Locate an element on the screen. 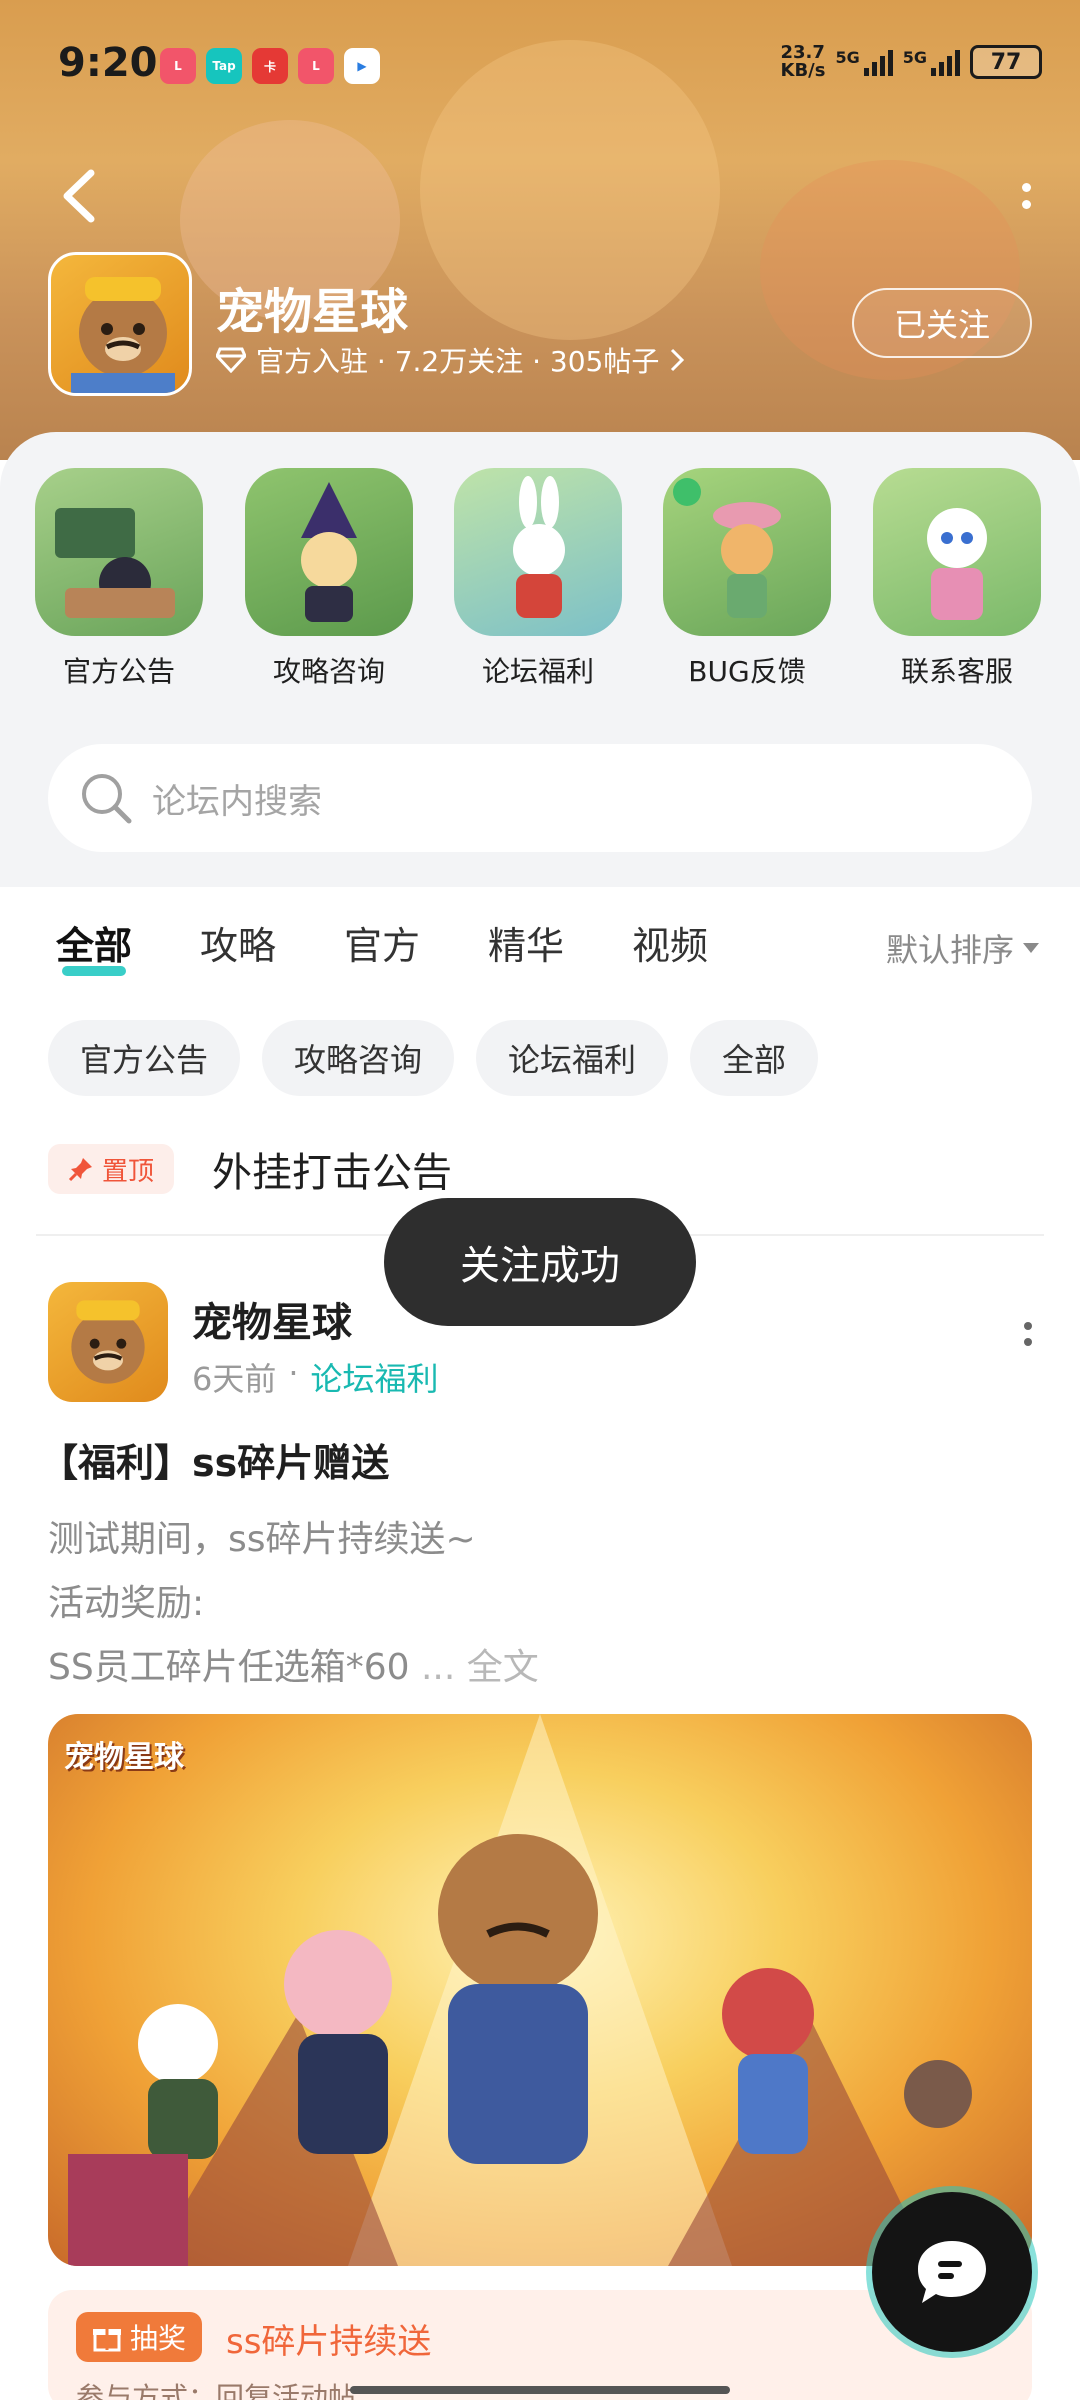 Image resolution: width=1080 pixels, height=2400 pixels. shortcut-bug-report: BUG反馈 is located at coordinates (747, 579).